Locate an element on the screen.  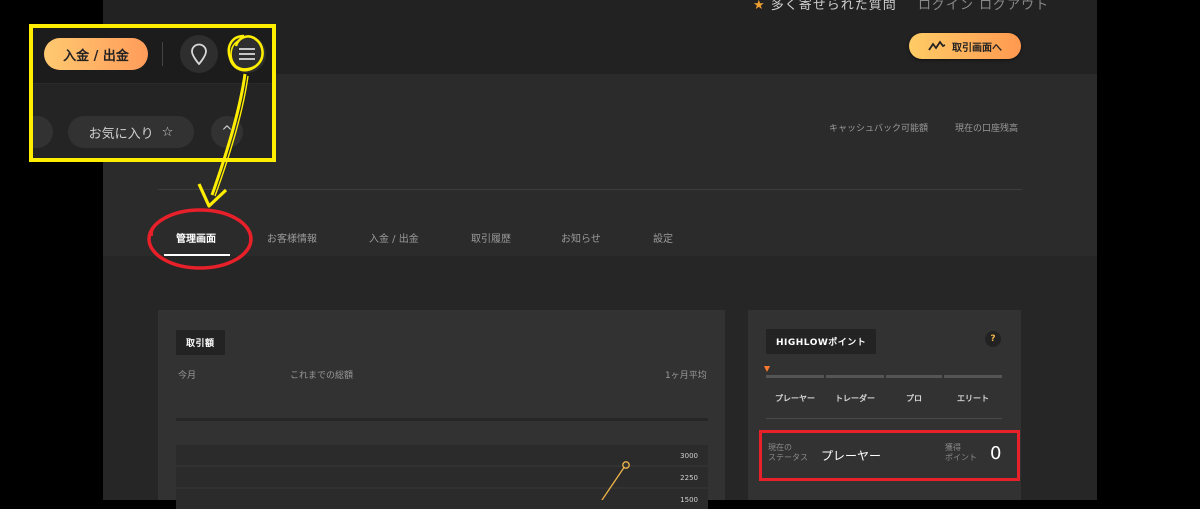
status-highlight-box is located at coordinates (889, 455).